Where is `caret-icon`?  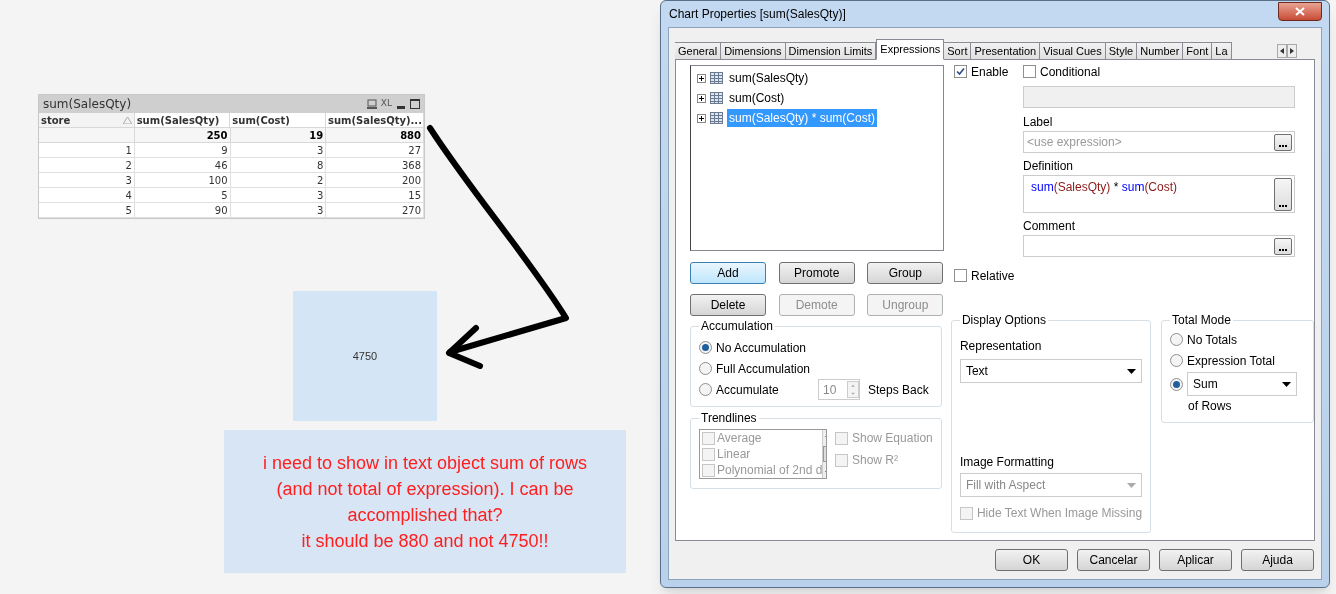 caret-icon is located at coordinates (1287, 384).